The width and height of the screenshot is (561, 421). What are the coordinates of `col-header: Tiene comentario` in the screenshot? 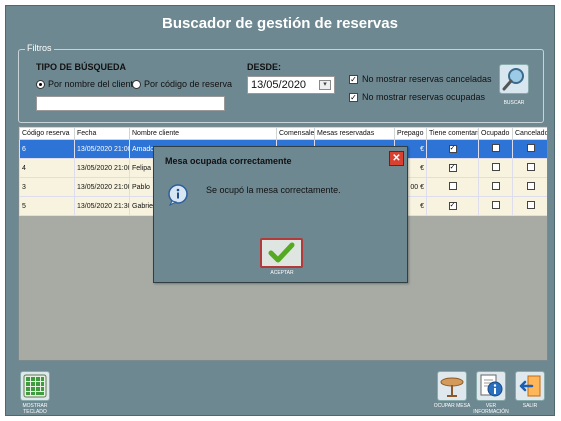 It's located at (452, 133).